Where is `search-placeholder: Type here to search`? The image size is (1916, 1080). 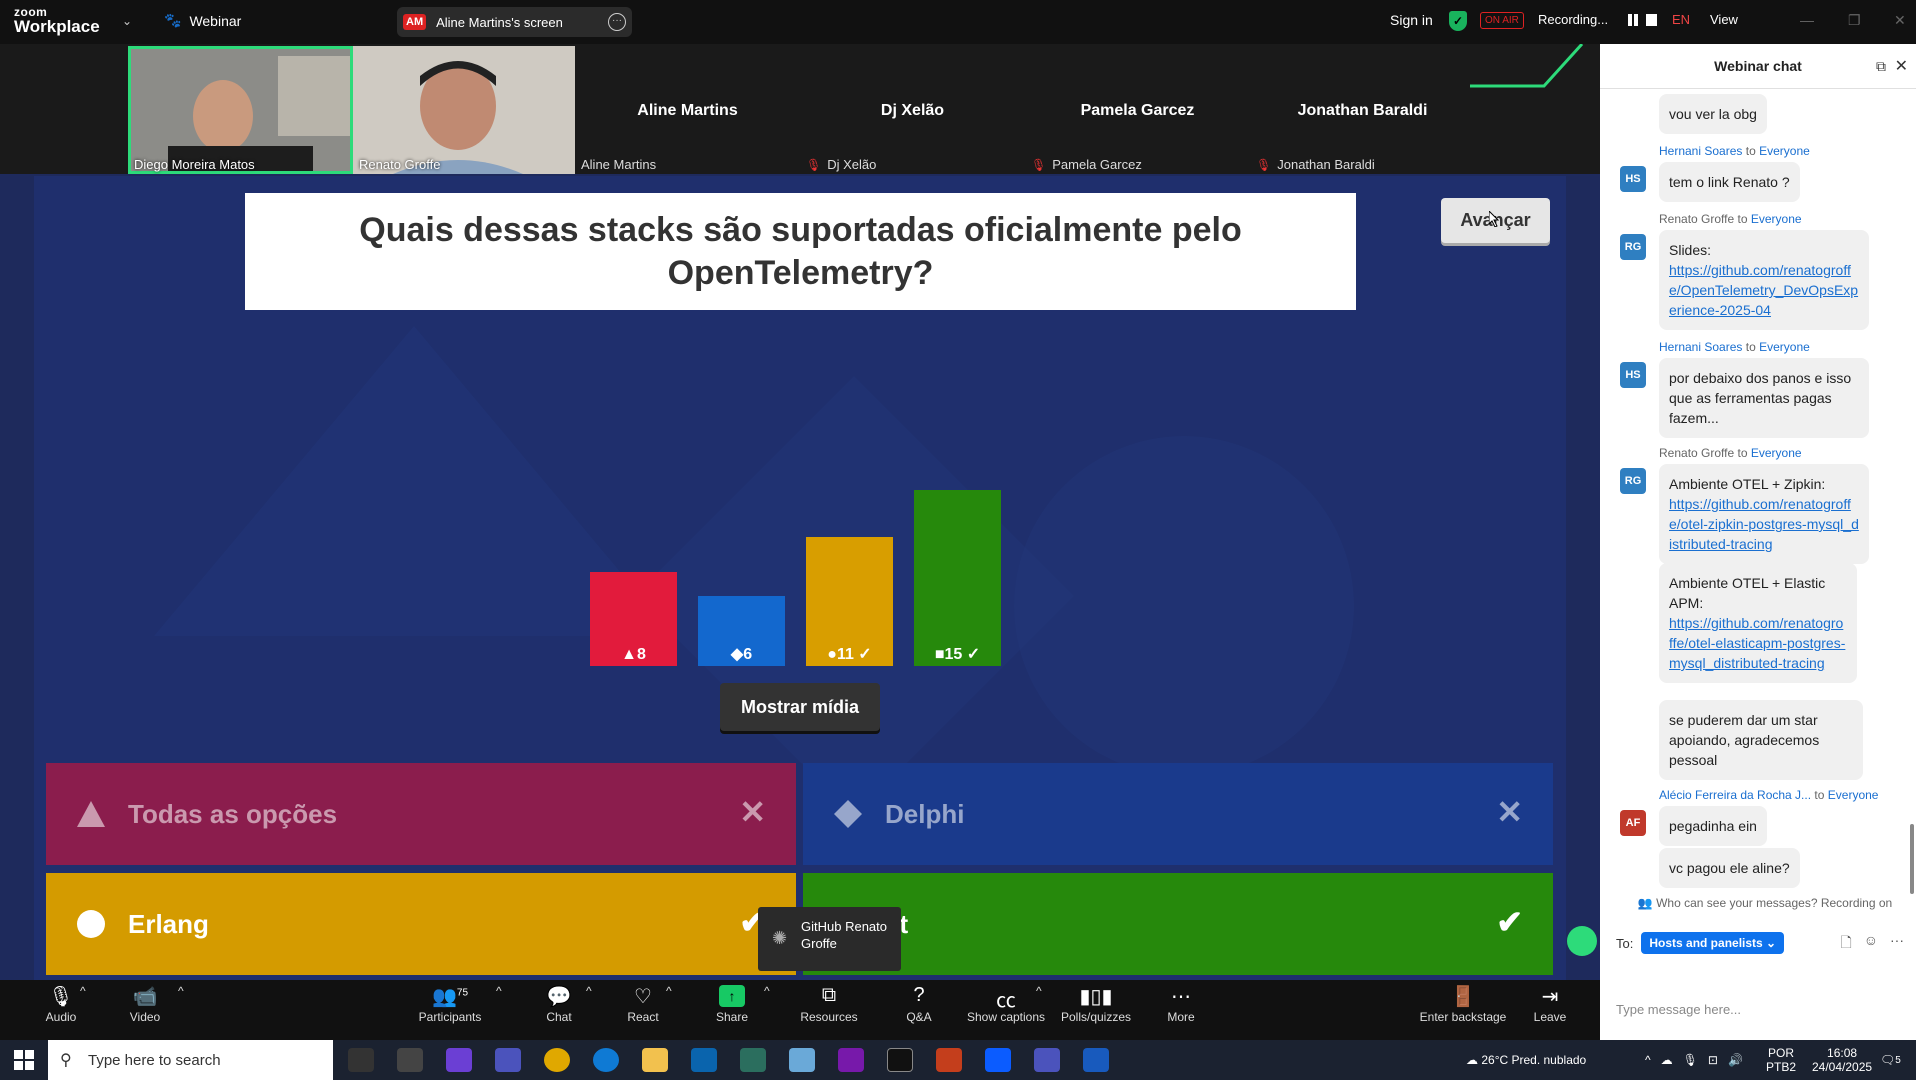
search-placeholder: Type here to search is located at coordinates (154, 1060).